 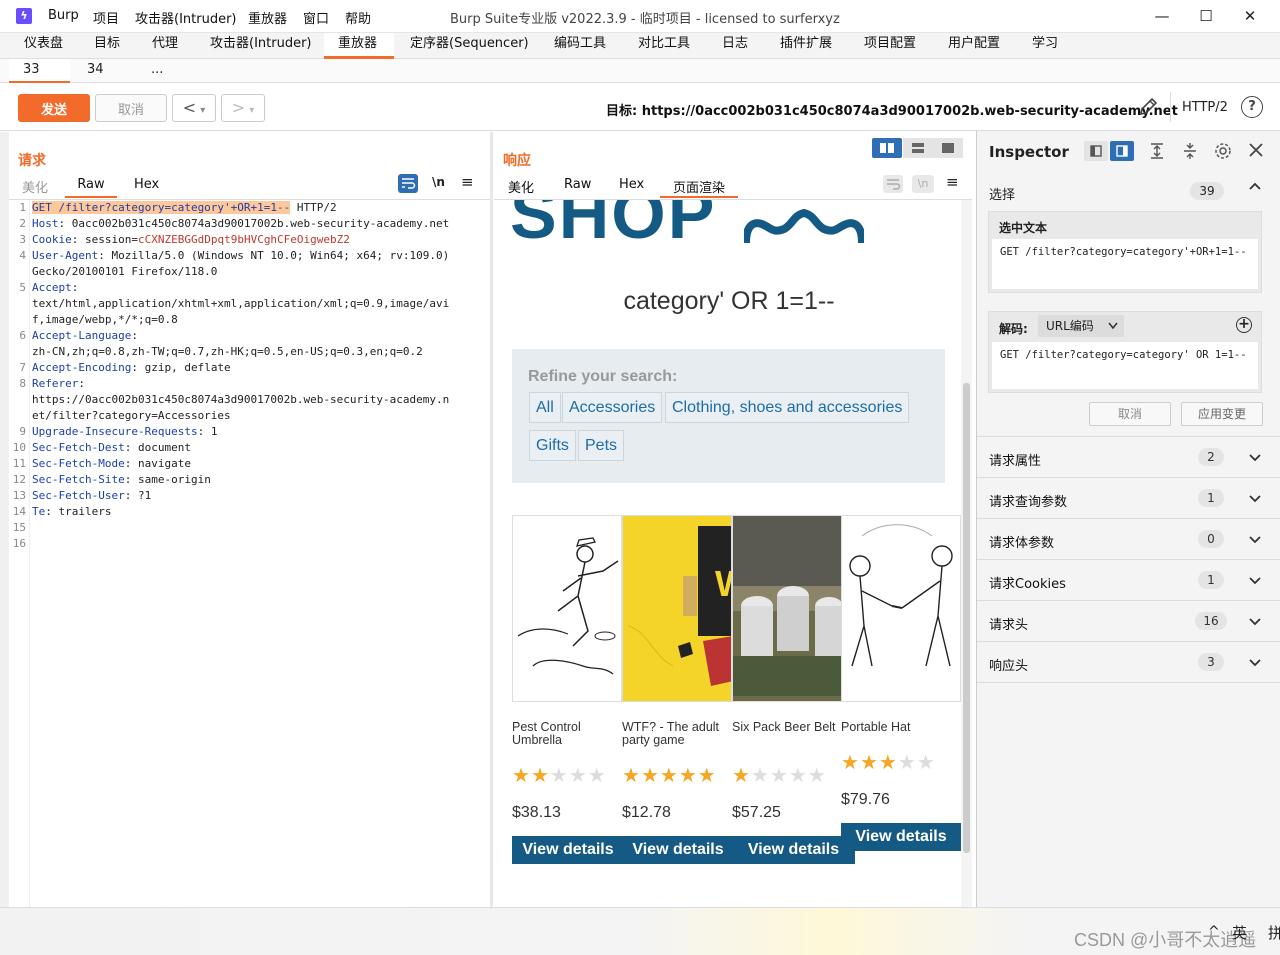 I want to click on tab-logger: 日志, so click(x=735, y=46).